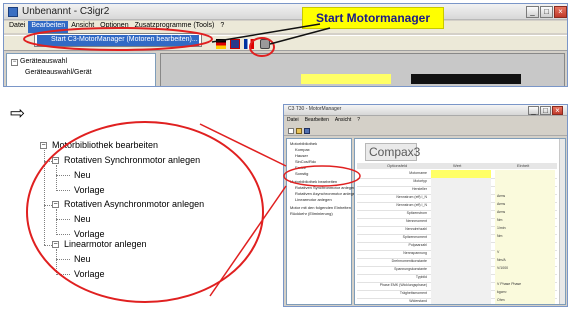 This screenshot has width=571, height=310. Describe the element at coordinates (322, 176) in the screenshot. I see `highlight-ellipse-small` at that location.